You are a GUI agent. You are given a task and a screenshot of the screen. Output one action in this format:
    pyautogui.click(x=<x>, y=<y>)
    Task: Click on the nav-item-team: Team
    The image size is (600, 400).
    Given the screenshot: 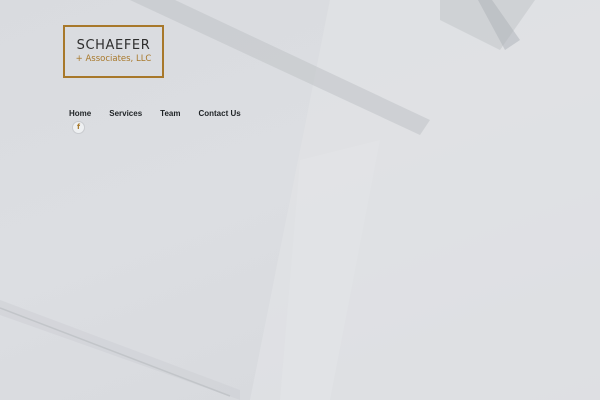 What is the action you would take?
    pyautogui.click(x=170, y=114)
    